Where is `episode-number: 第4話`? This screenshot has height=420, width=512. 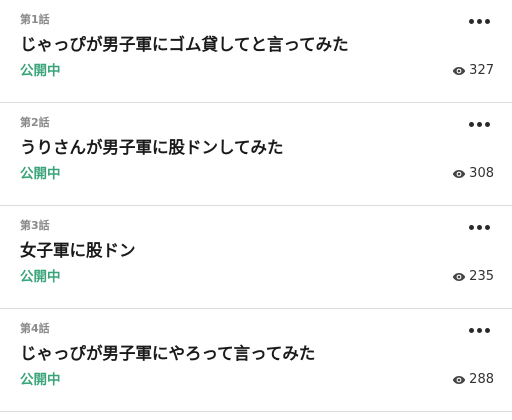 episode-number: 第4話 is located at coordinates (35, 328).